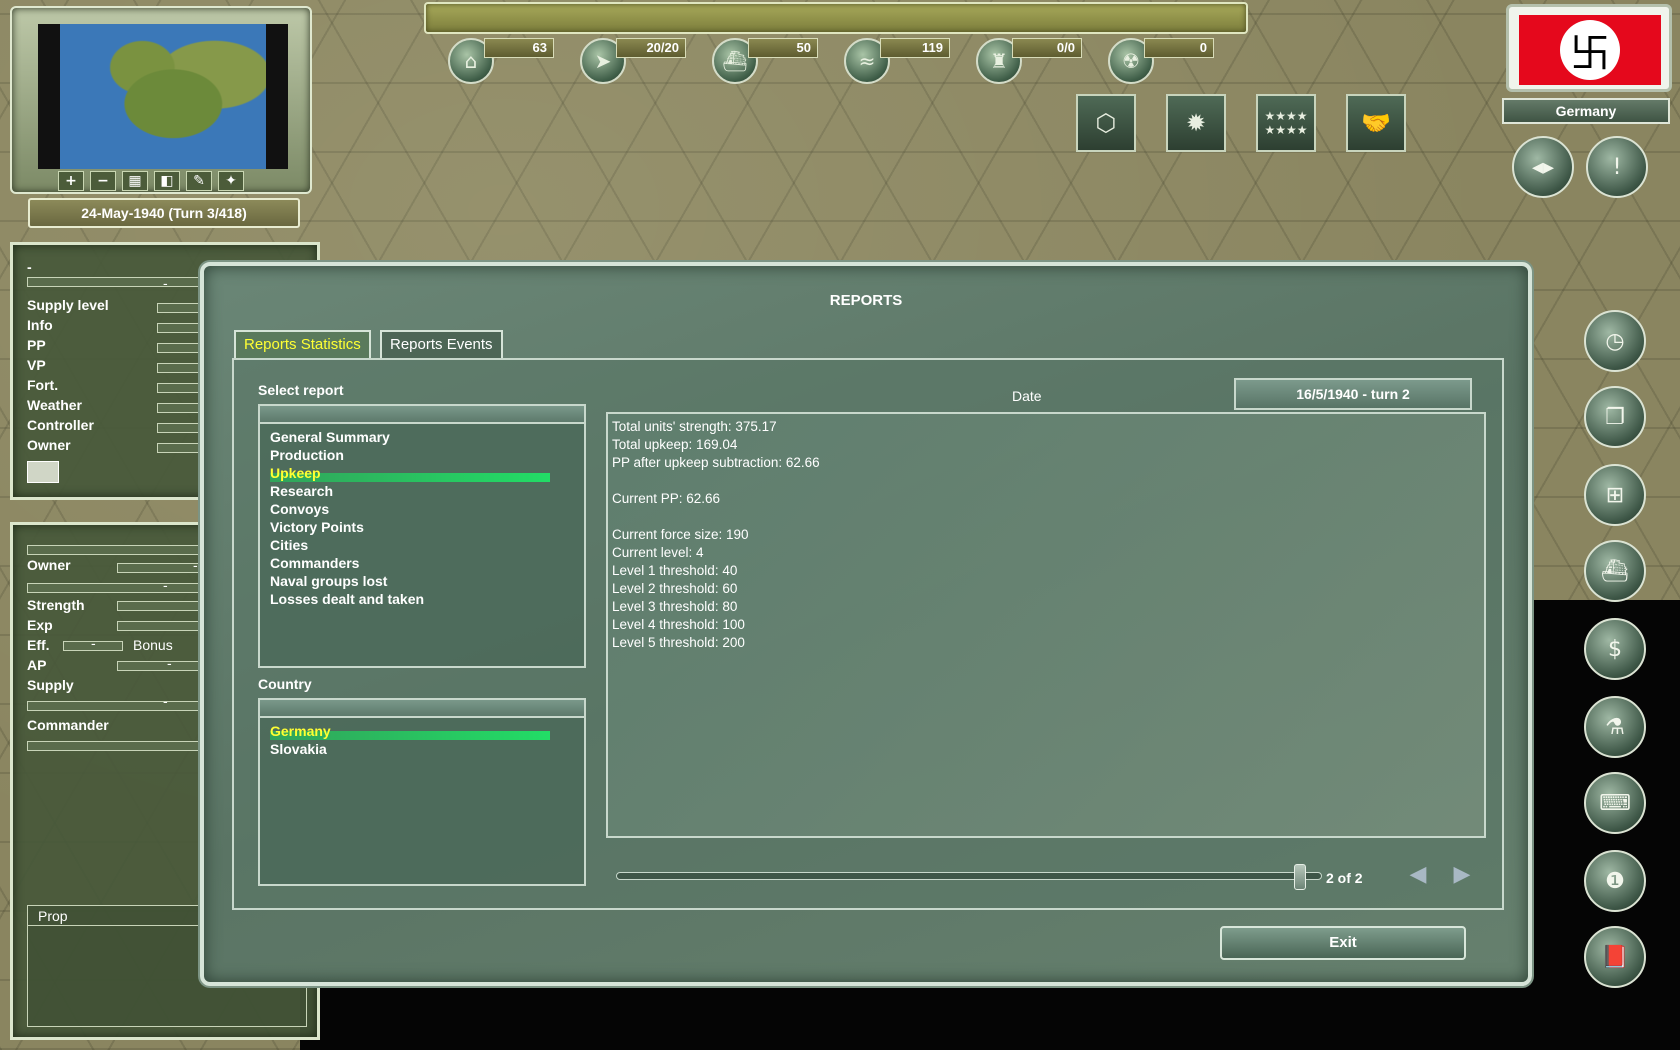  What do you see at coordinates (68, 305) in the screenshot?
I see `supply-level-label: Supply level` at bounding box center [68, 305].